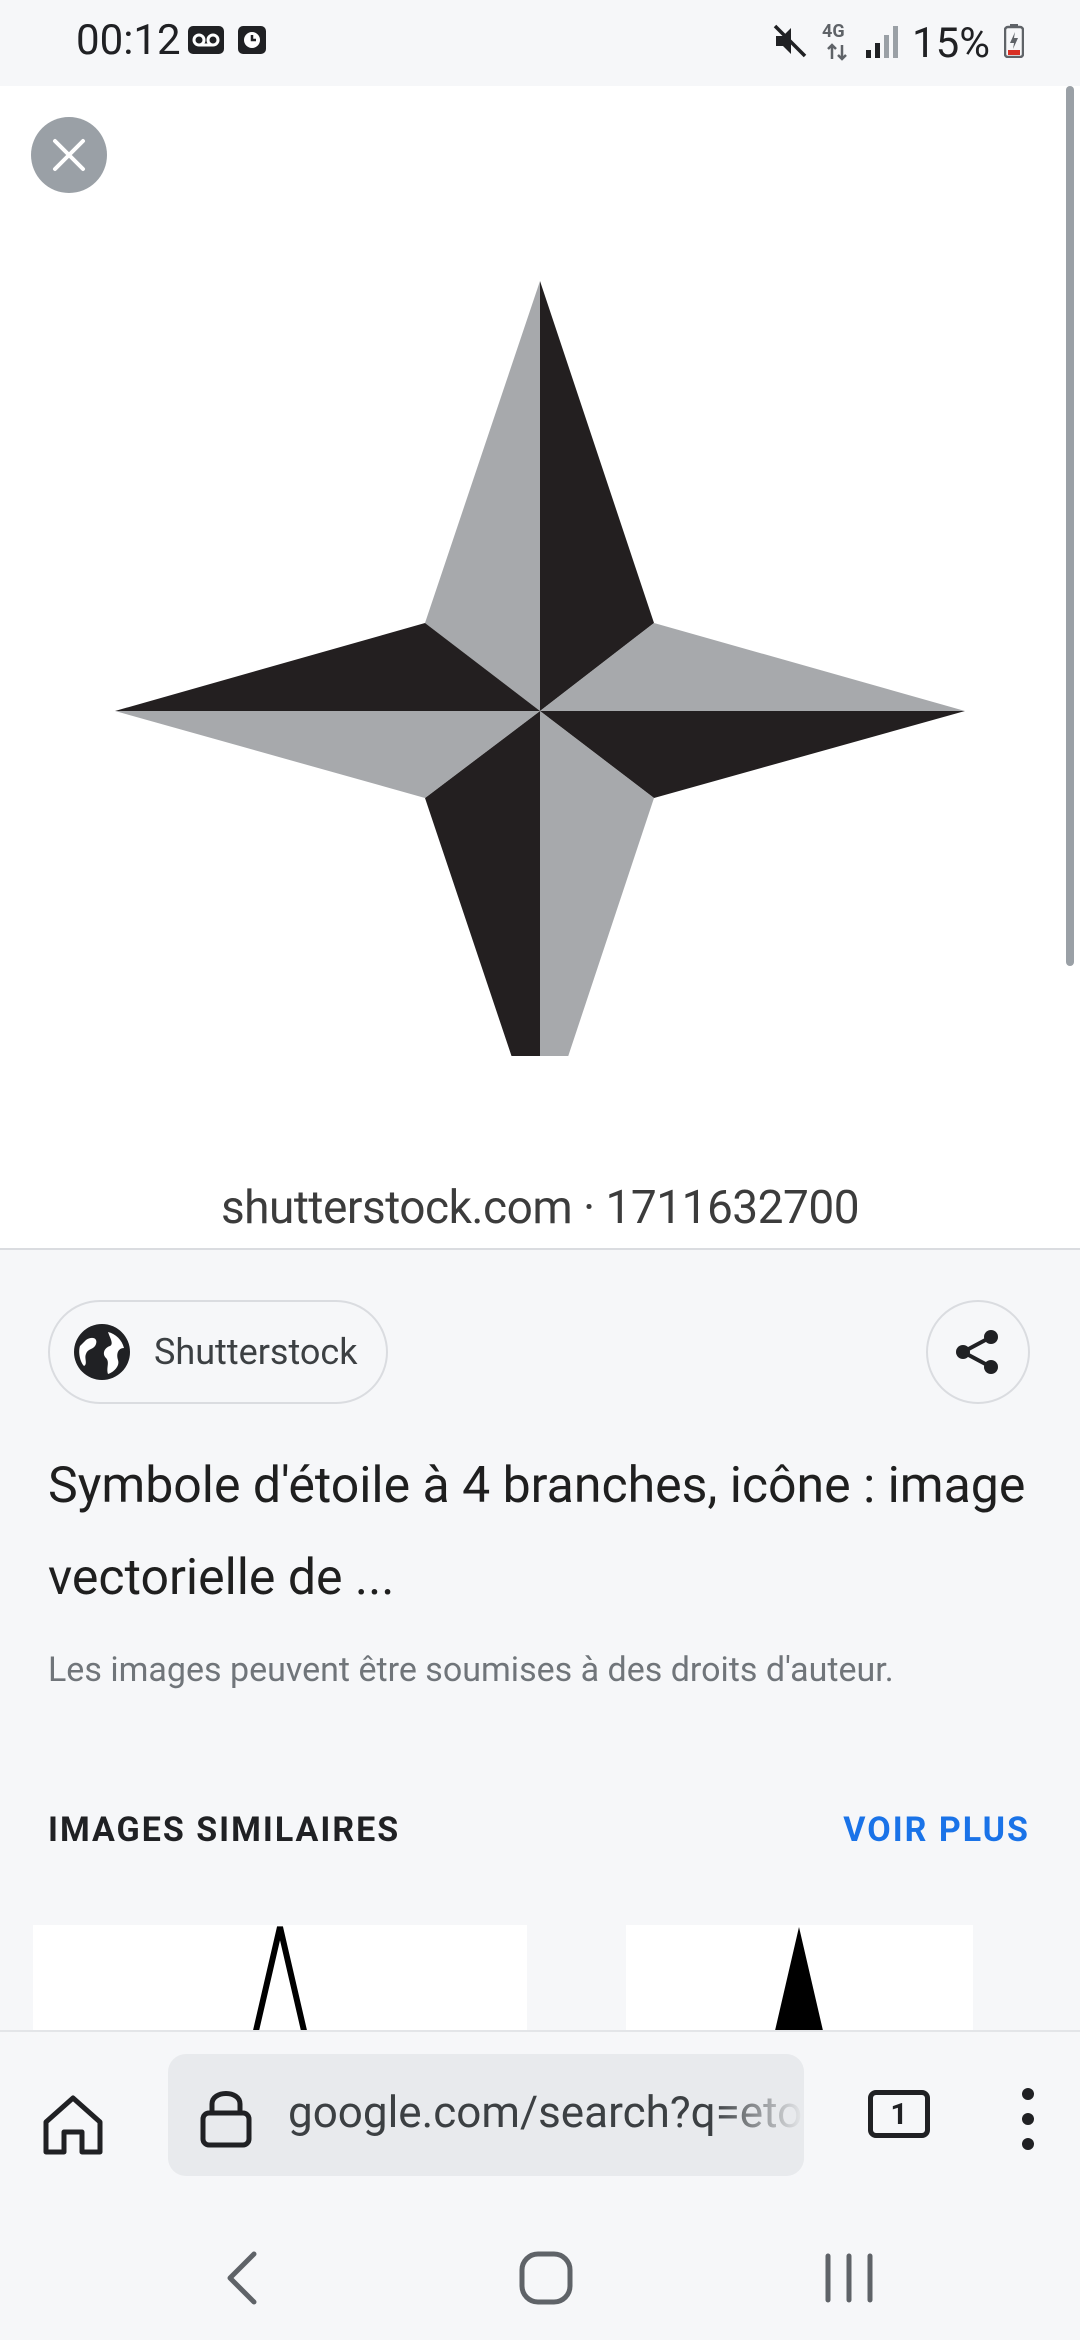 The height and width of the screenshot is (2340, 1080). Describe the element at coordinates (486, 2115) in the screenshot. I see `address-bar: google.com/search?q=etoile` at that location.